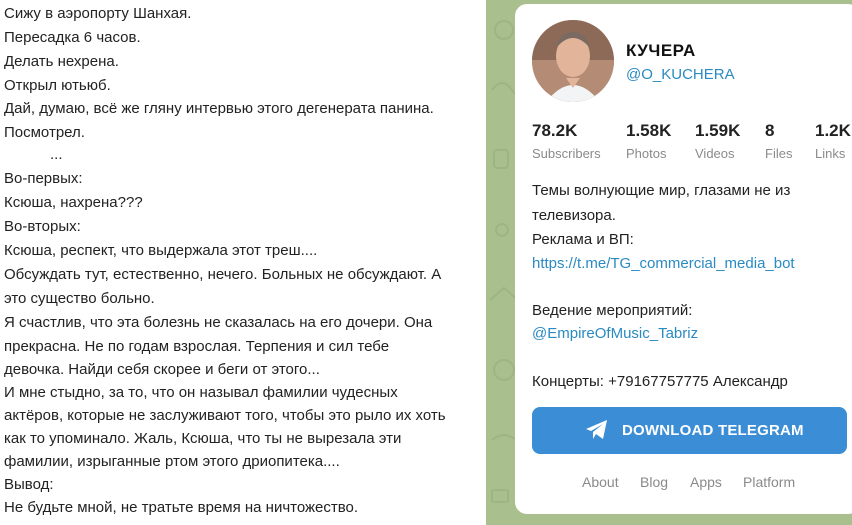 The width and height of the screenshot is (852, 525). I want to click on post-line: Пересадка 6 часов., so click(72, 37).